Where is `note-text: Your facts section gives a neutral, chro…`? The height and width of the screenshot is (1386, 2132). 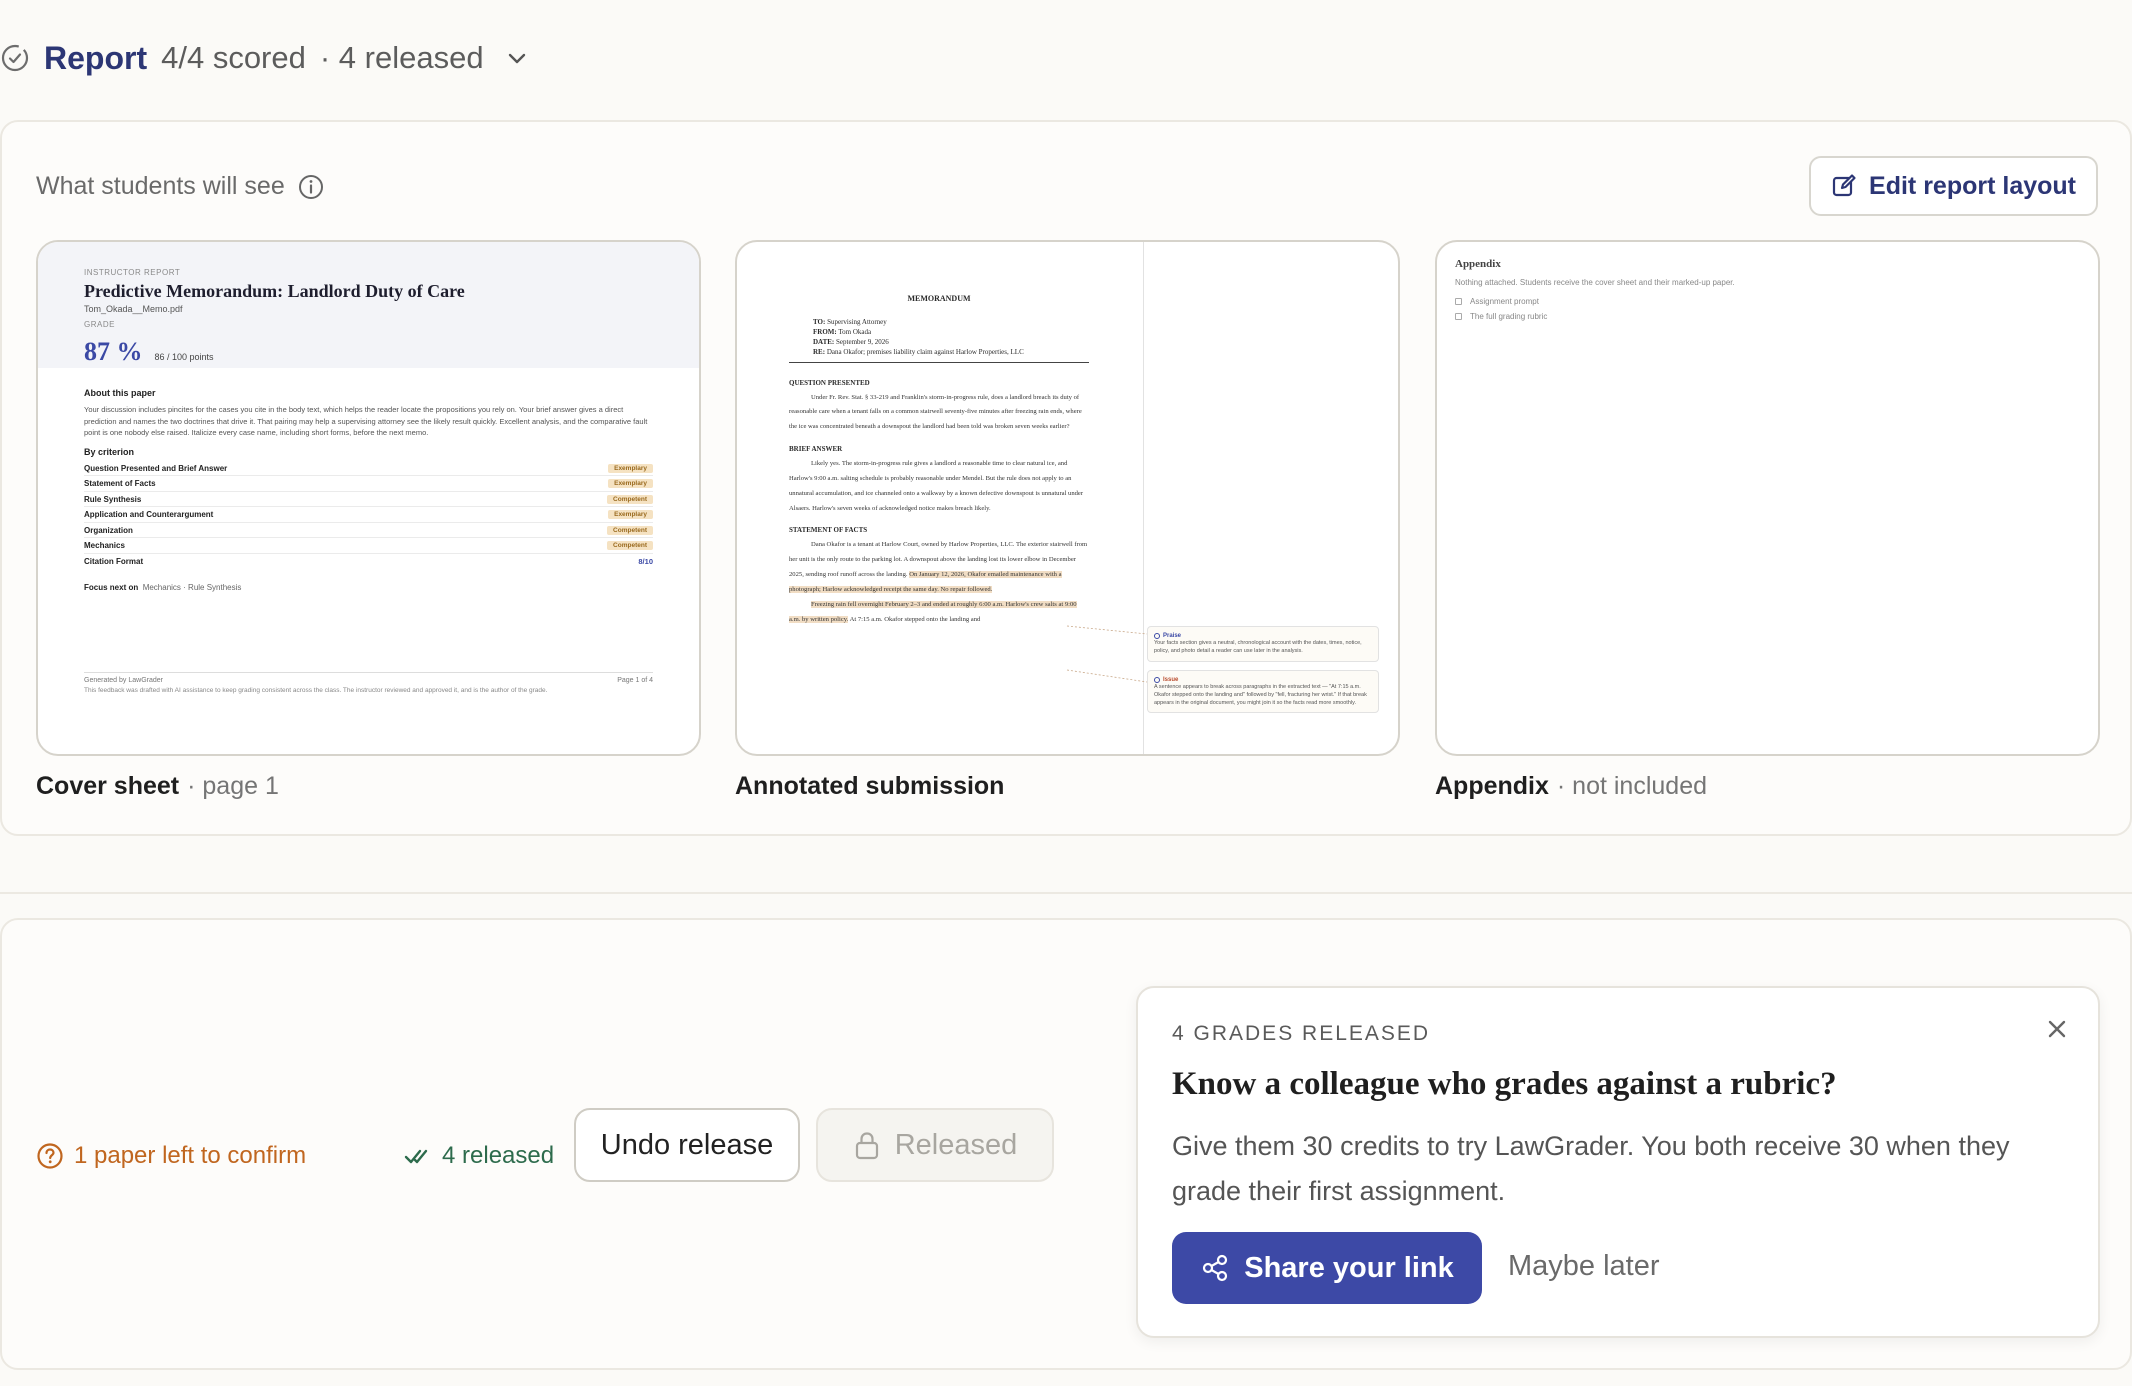 note-text: Your facts section gives a neutral, chro… is located at coordinates (1258, 647).